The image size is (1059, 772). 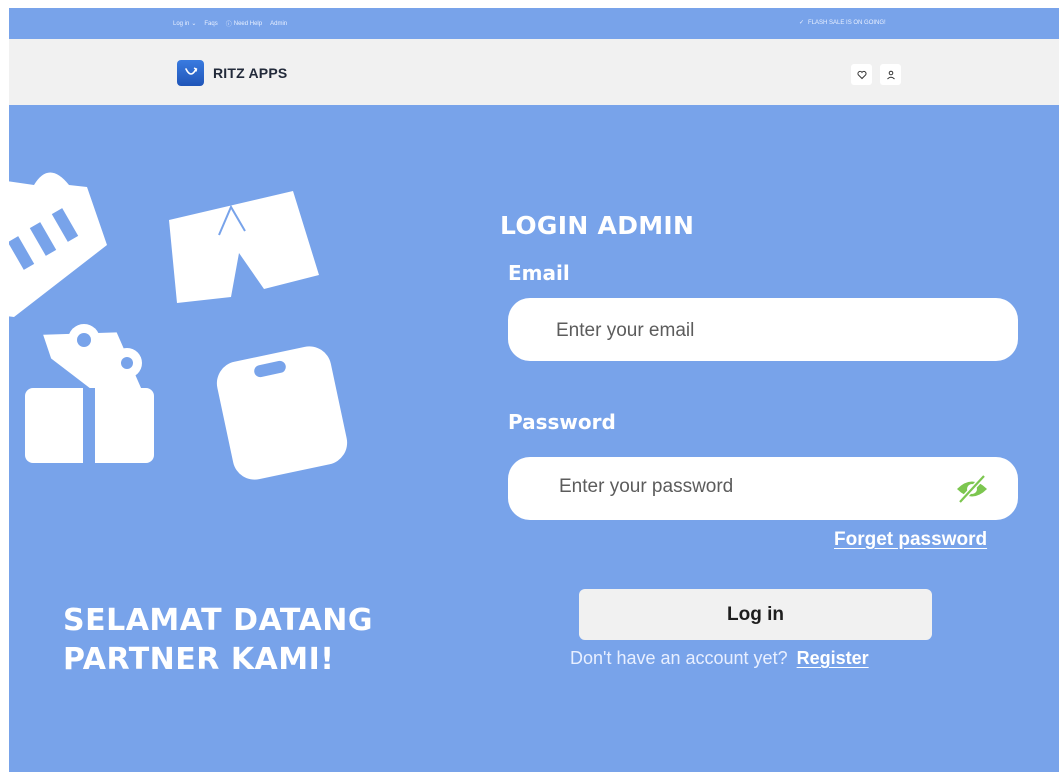 What do you see at coordinates (244, 247) in the screenshot?
I see `shorts-icon` at bounding box center [244, 247].